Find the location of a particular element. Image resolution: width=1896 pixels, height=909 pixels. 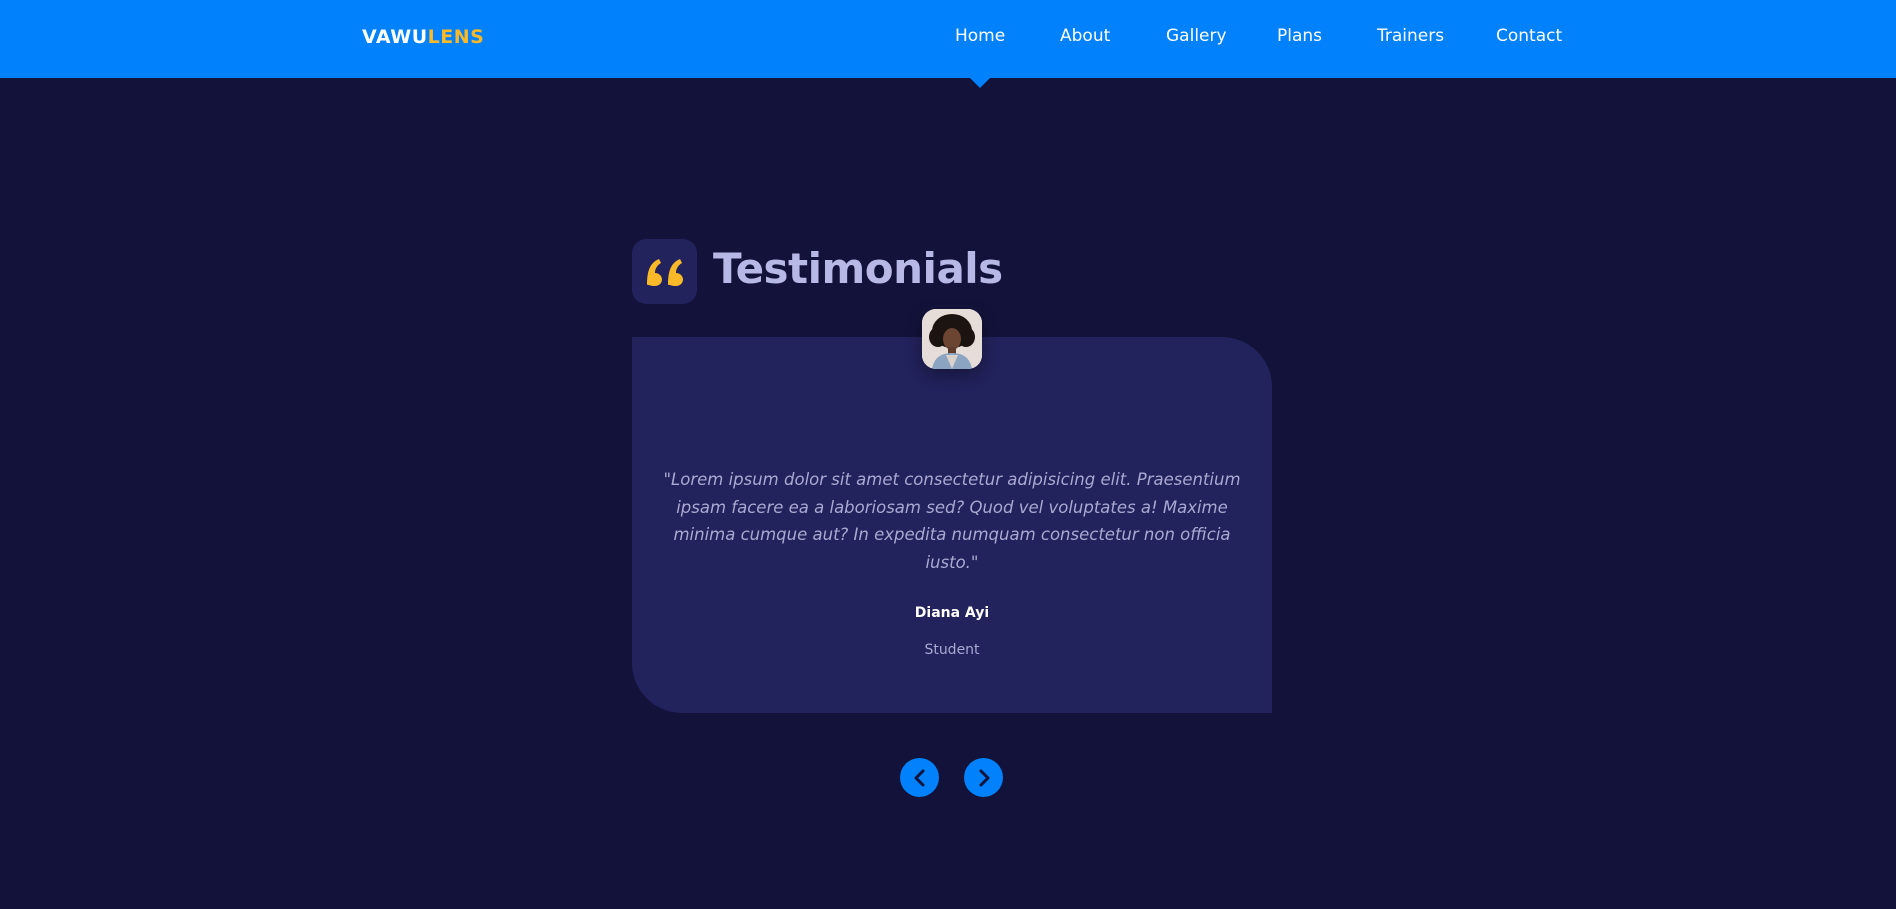

nav-link-plans: Plans is located at coordinates (1299, 36).